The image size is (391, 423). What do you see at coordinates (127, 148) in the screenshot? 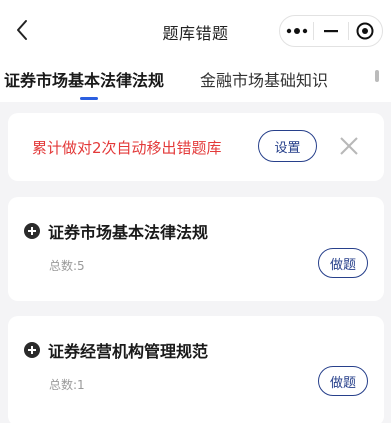
I see `notice-text: 累计做对2次自动移出错题库` at bounding box center [127, 148].